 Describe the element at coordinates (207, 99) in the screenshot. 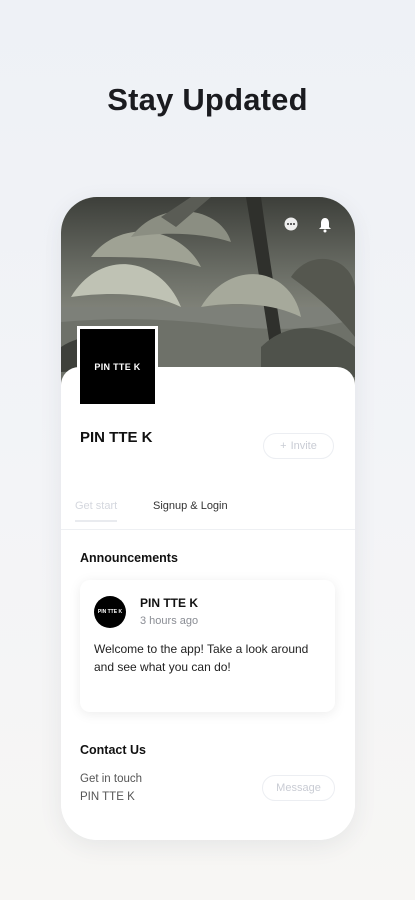

I see `page-headline: Stay Updated` at that location.